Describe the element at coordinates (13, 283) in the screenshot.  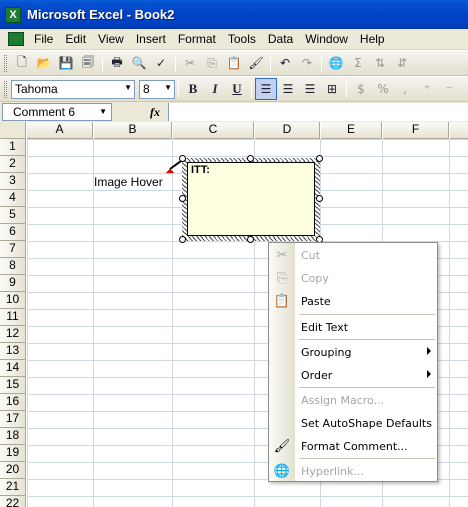
I see `row-header: 9` at that location.